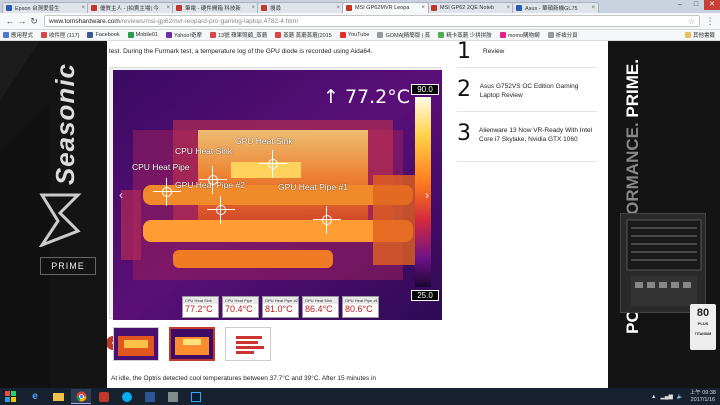  Describe the element at coordinates (280, 307) in the screenshot. I see `temperature-readout: GPU Heat Pipe #2 81.0°C` at that location.